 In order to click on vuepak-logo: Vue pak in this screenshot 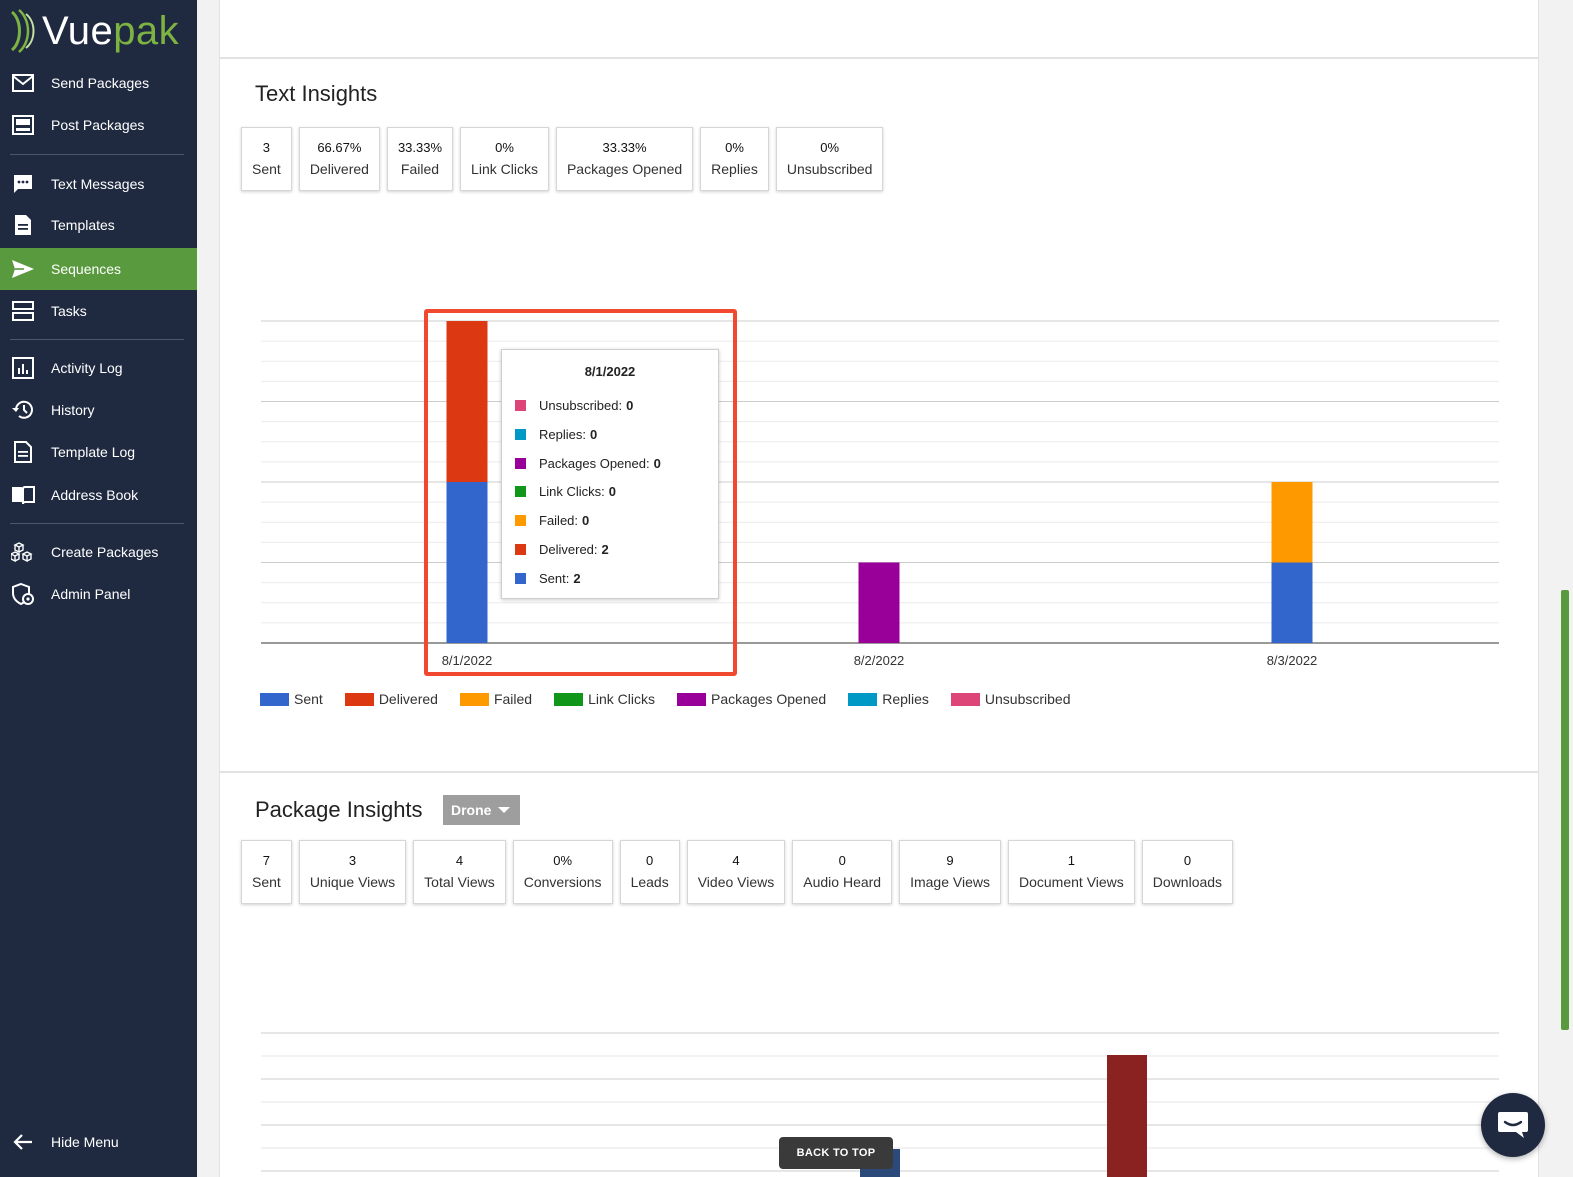, I will do `click(93, 31)`.